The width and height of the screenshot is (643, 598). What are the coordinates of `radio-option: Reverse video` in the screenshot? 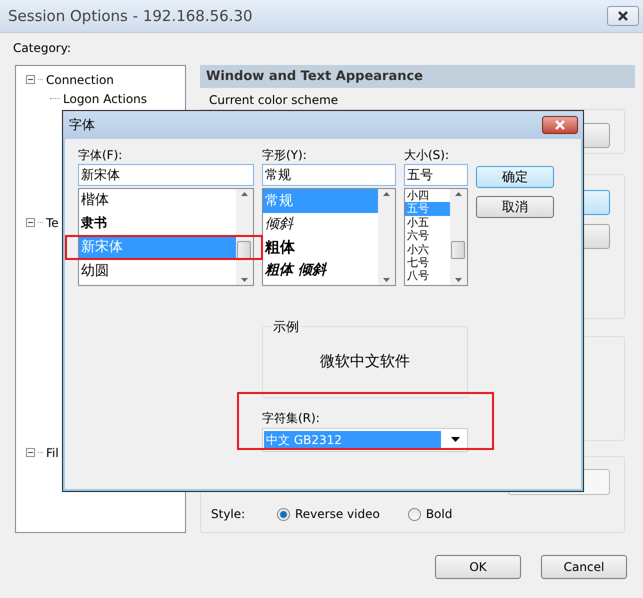 It's located at (328, 514).